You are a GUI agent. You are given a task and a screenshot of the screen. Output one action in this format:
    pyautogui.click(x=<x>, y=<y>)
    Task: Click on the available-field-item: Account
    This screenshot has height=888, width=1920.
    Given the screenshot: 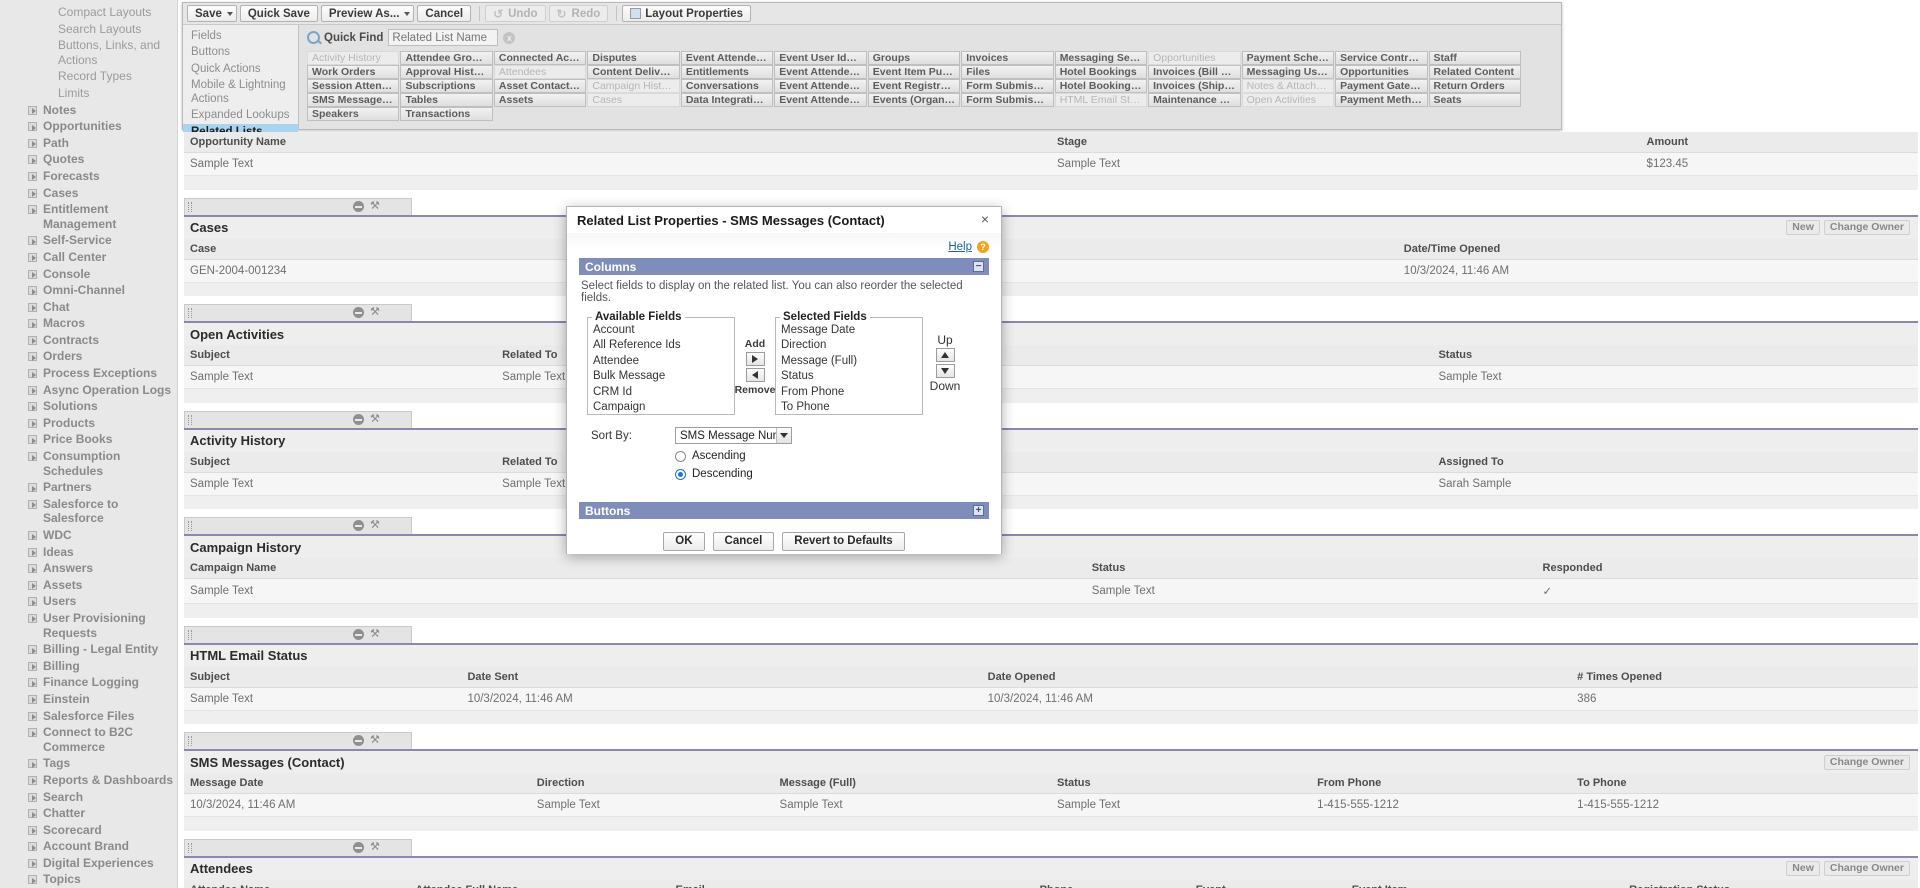 What is the action you would take?
    pyautogui.click(x=661, y=330)
    